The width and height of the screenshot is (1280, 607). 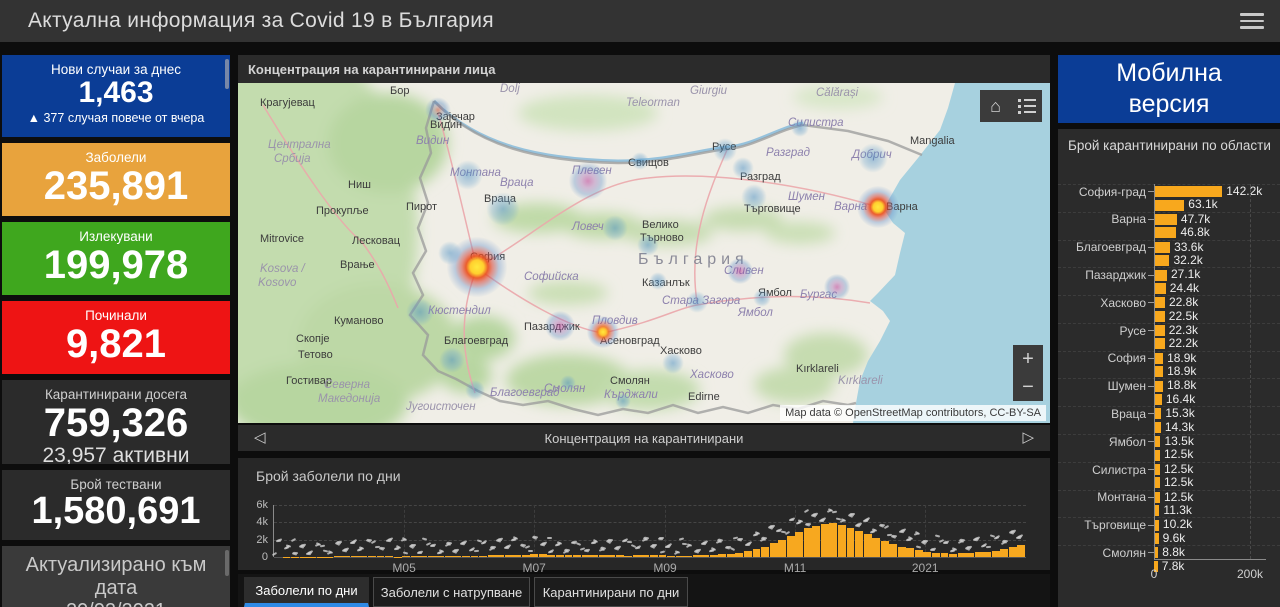 What do you see at coordinates (1183, 302) in the screenshot?
I see `region-value: 22.8k` at bounding box center [1183, 302].